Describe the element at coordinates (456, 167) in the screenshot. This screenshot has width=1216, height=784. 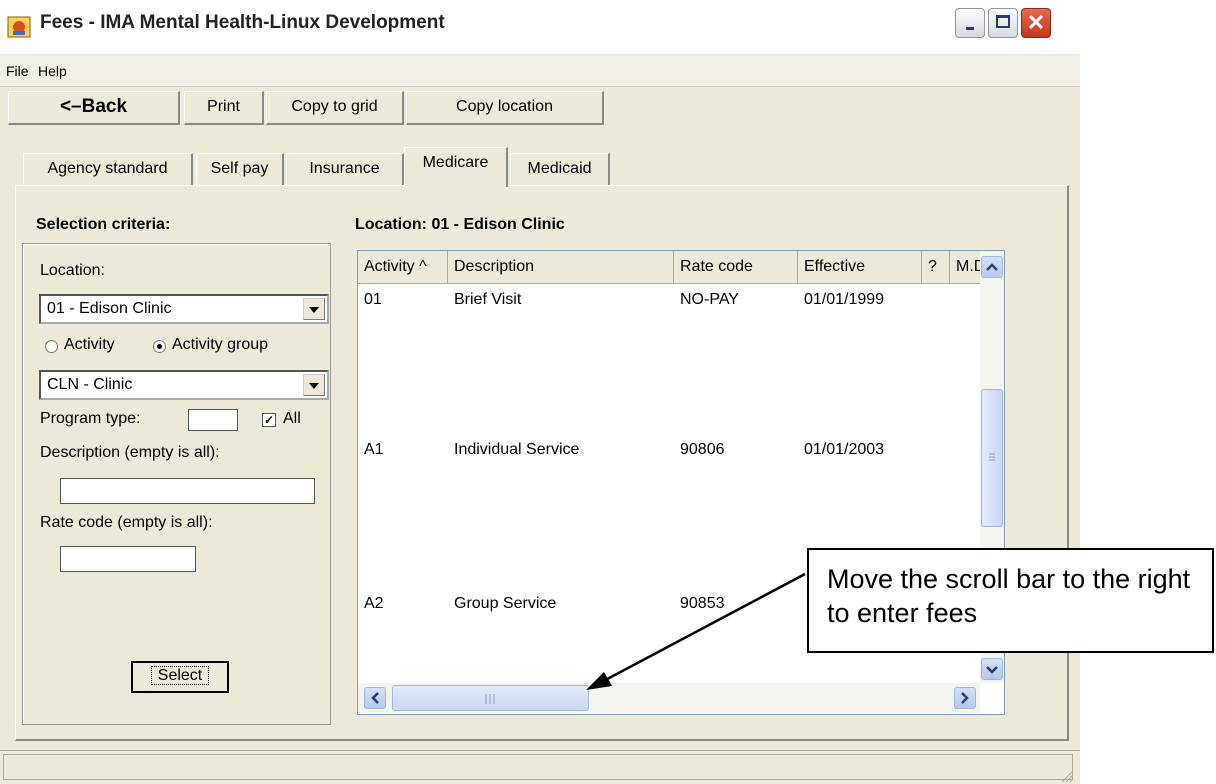
I see `tab-medicare: Medicare` at that location.